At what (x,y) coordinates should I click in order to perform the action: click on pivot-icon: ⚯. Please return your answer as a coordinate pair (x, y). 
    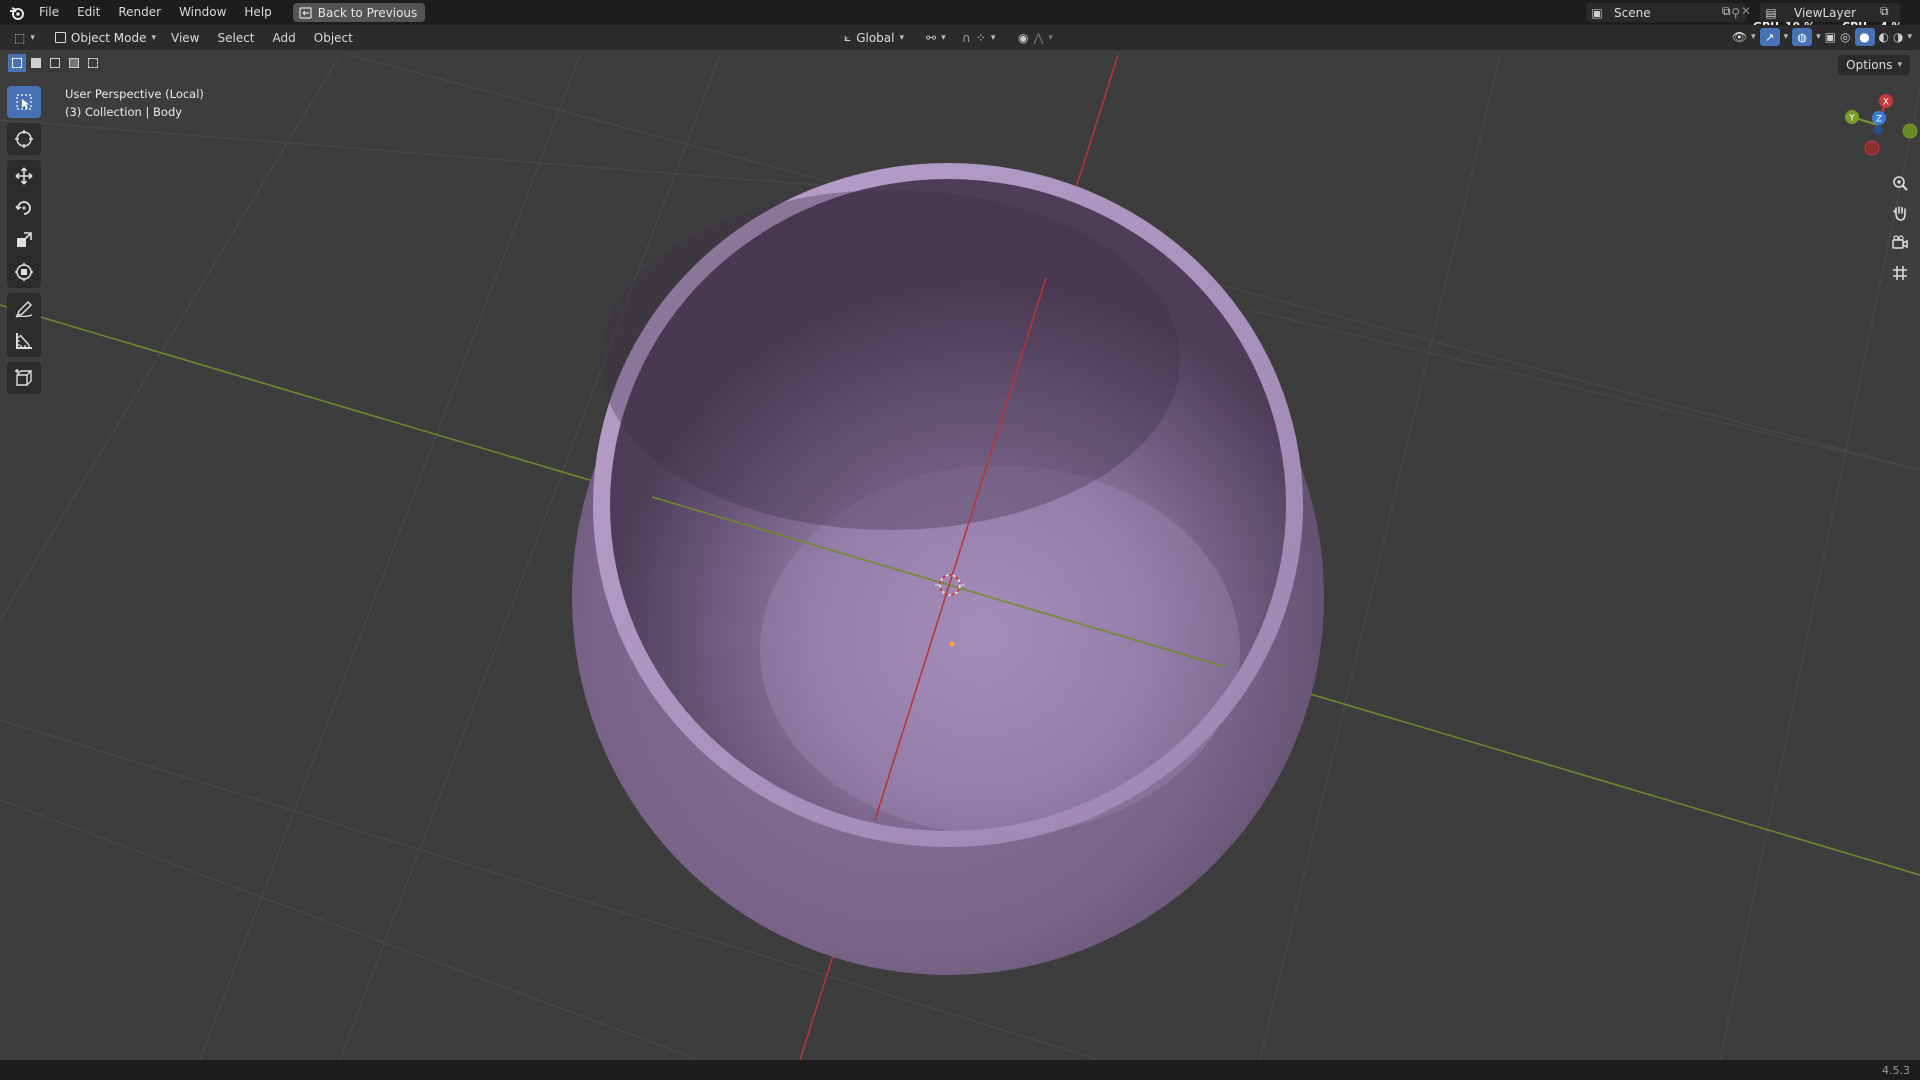
    Looking at the image, I should click on (931, 37).